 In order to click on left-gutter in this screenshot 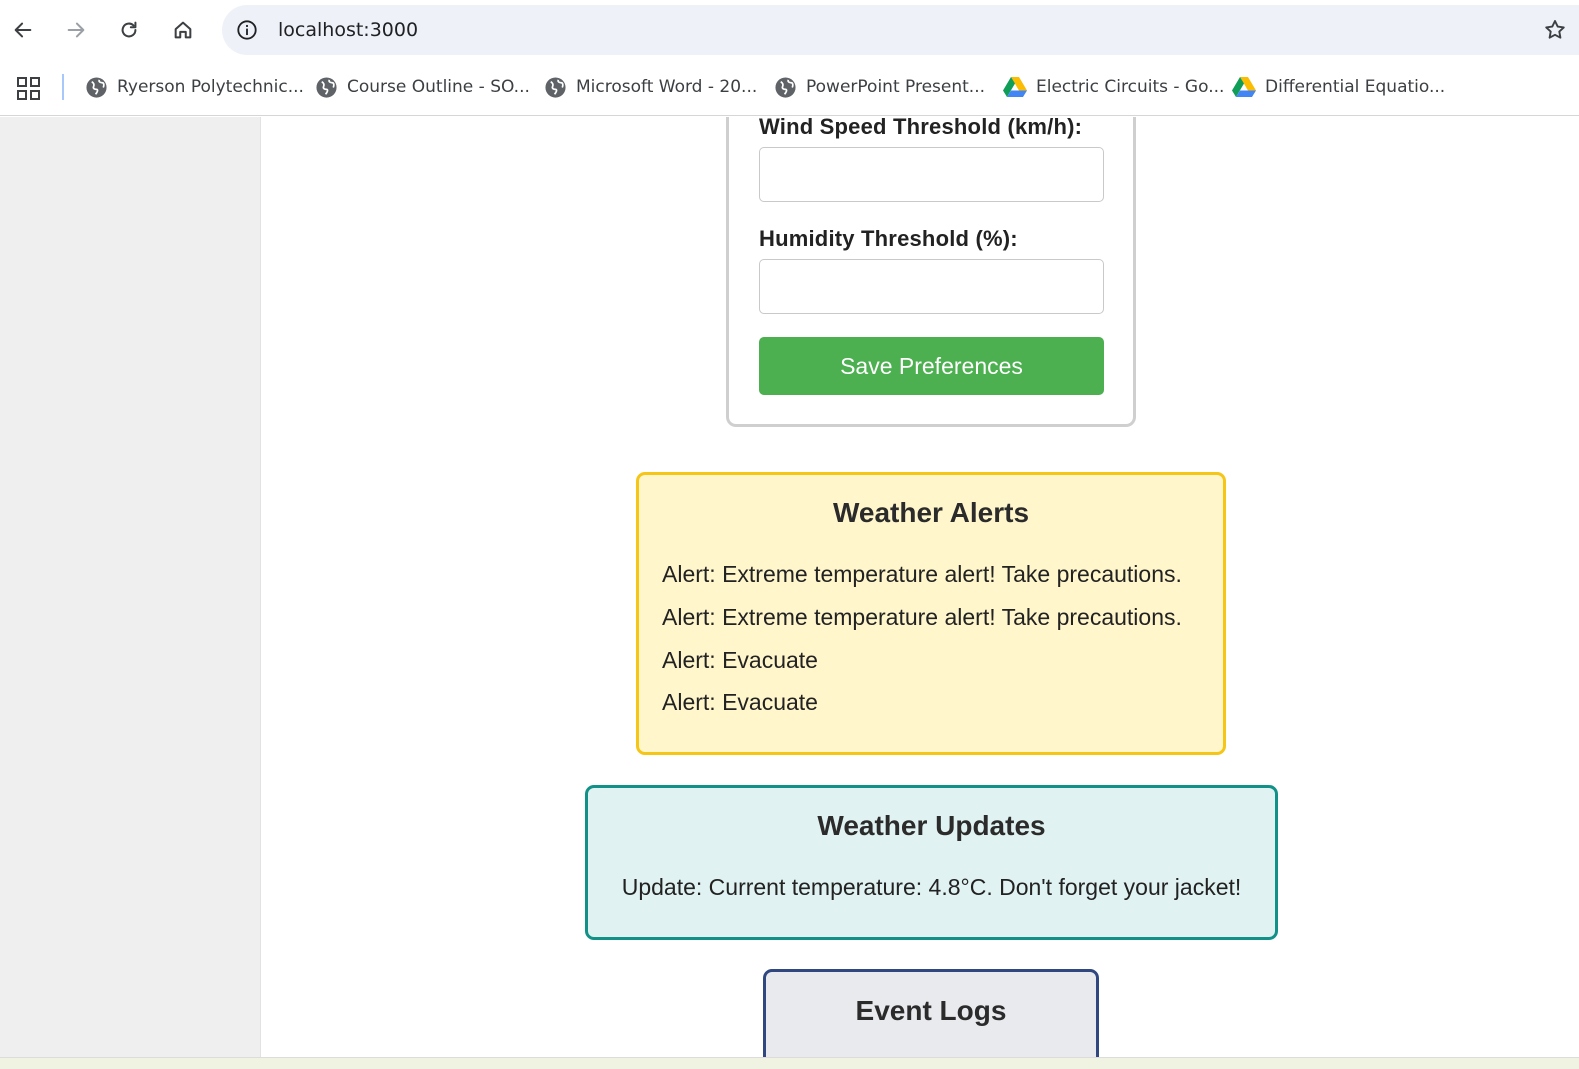, I will do `click(130, 593)`.